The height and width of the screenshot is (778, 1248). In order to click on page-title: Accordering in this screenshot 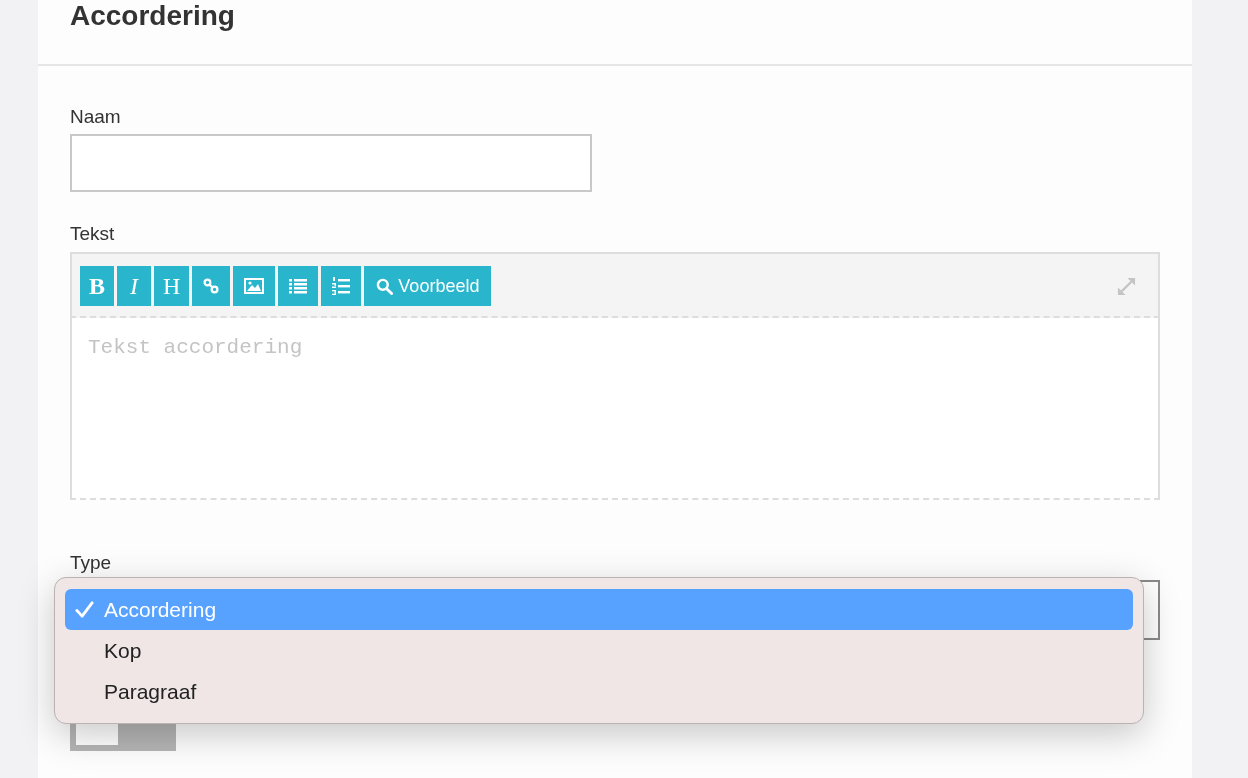, I will do `click(152, 16)`.